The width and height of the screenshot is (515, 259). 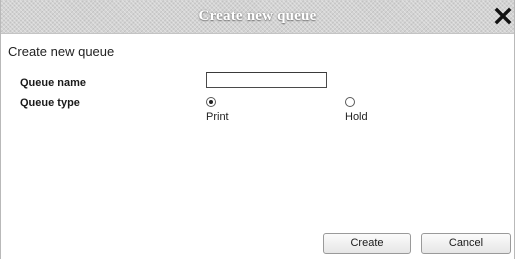 I want to click on dialog-titlebar: Create new queue, so click(x=257, y=17).